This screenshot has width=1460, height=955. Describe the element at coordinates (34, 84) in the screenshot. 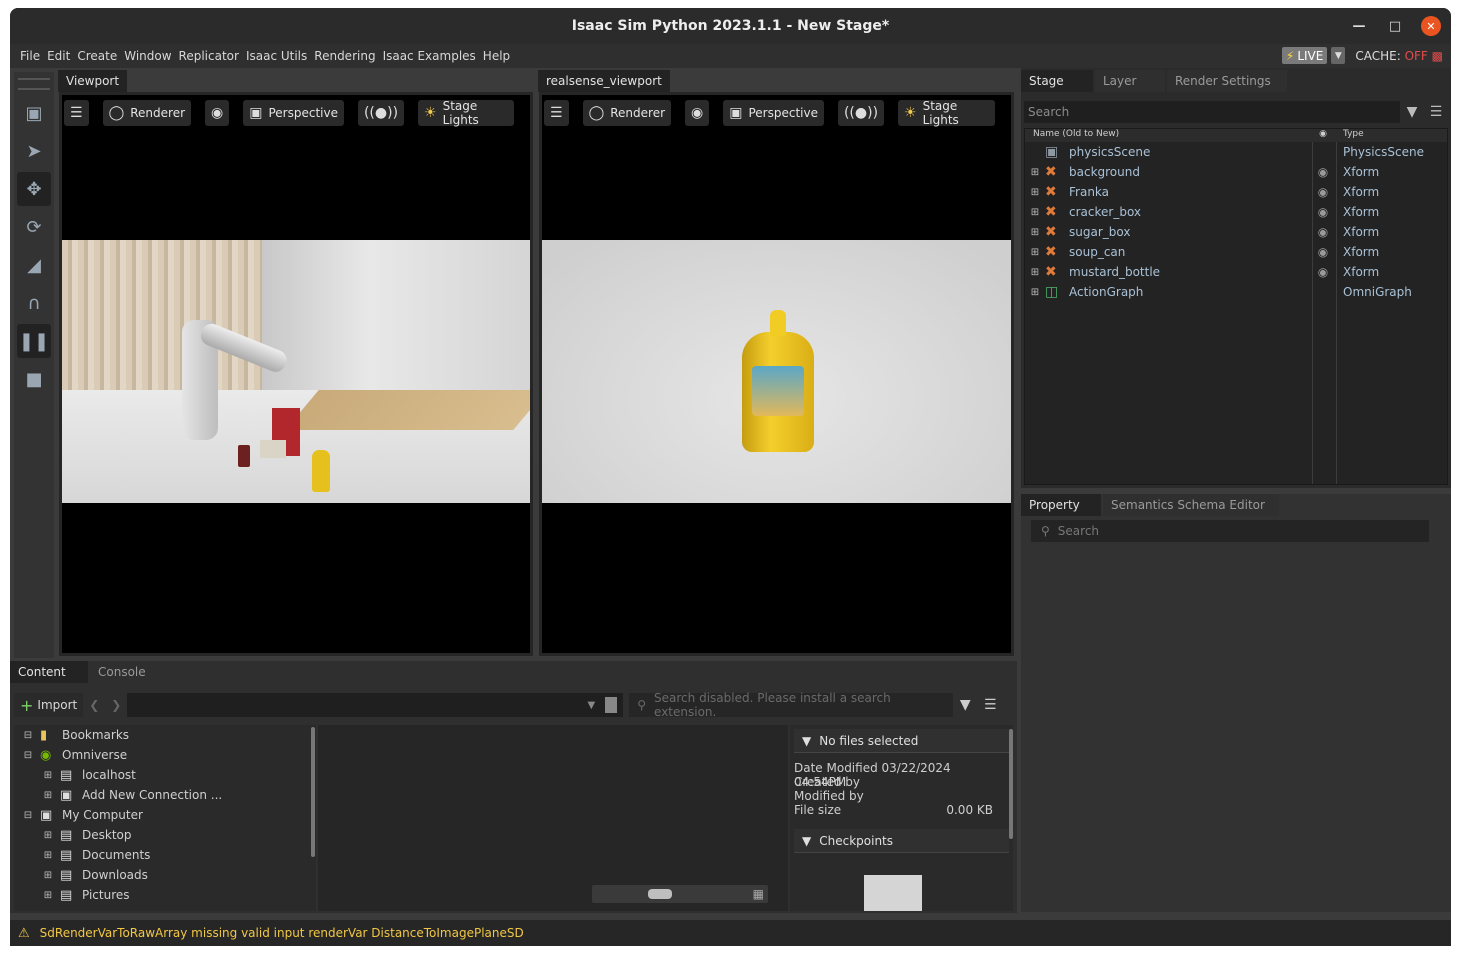

I see `toolbar-grip` at that location.